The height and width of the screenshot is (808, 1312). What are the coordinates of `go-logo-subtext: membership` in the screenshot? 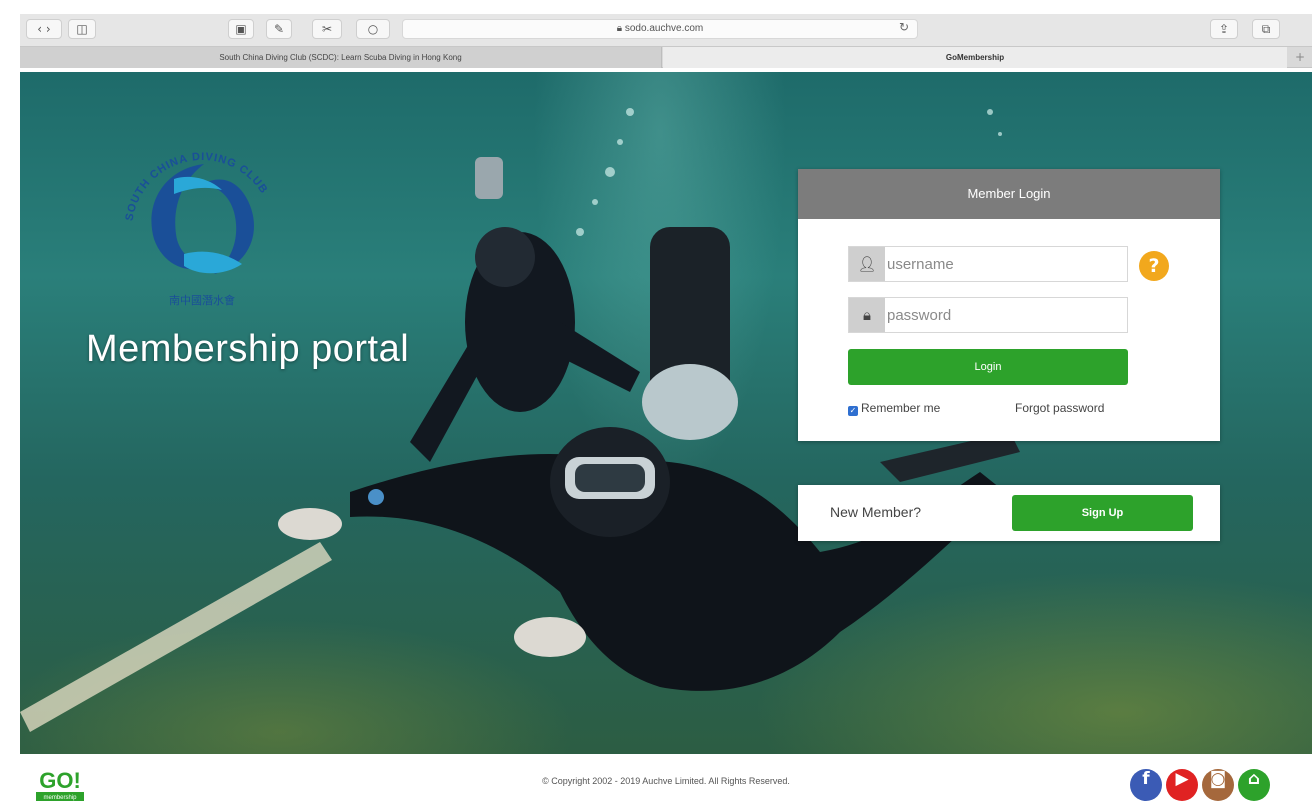 It's located at (60, 798).